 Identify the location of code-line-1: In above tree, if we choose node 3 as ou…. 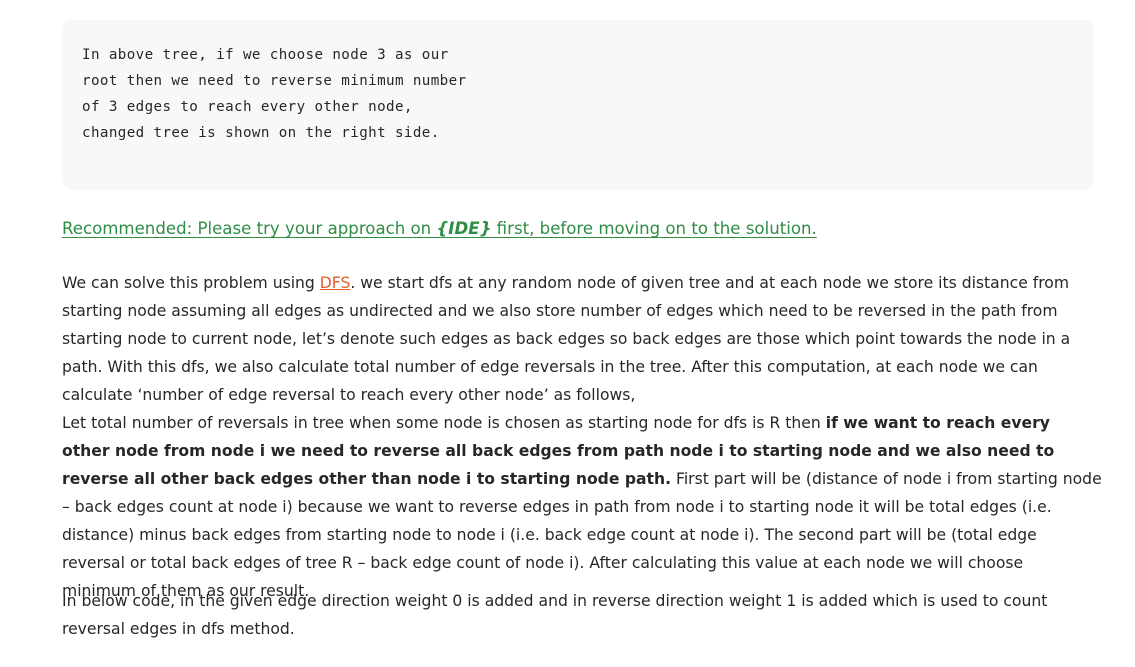
(265, 55).